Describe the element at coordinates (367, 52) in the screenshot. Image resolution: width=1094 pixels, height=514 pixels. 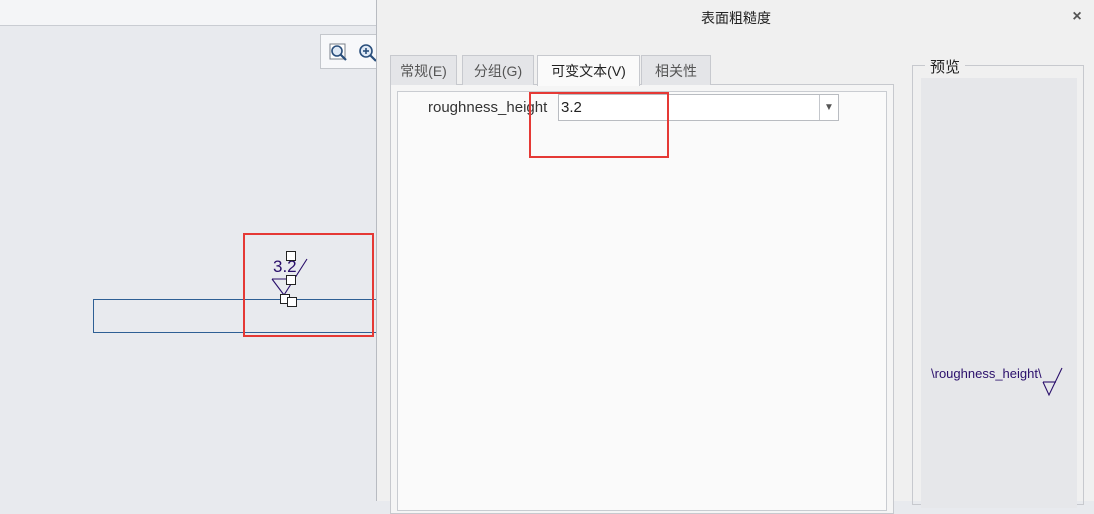
I see `zoom-in-icon` at that location.